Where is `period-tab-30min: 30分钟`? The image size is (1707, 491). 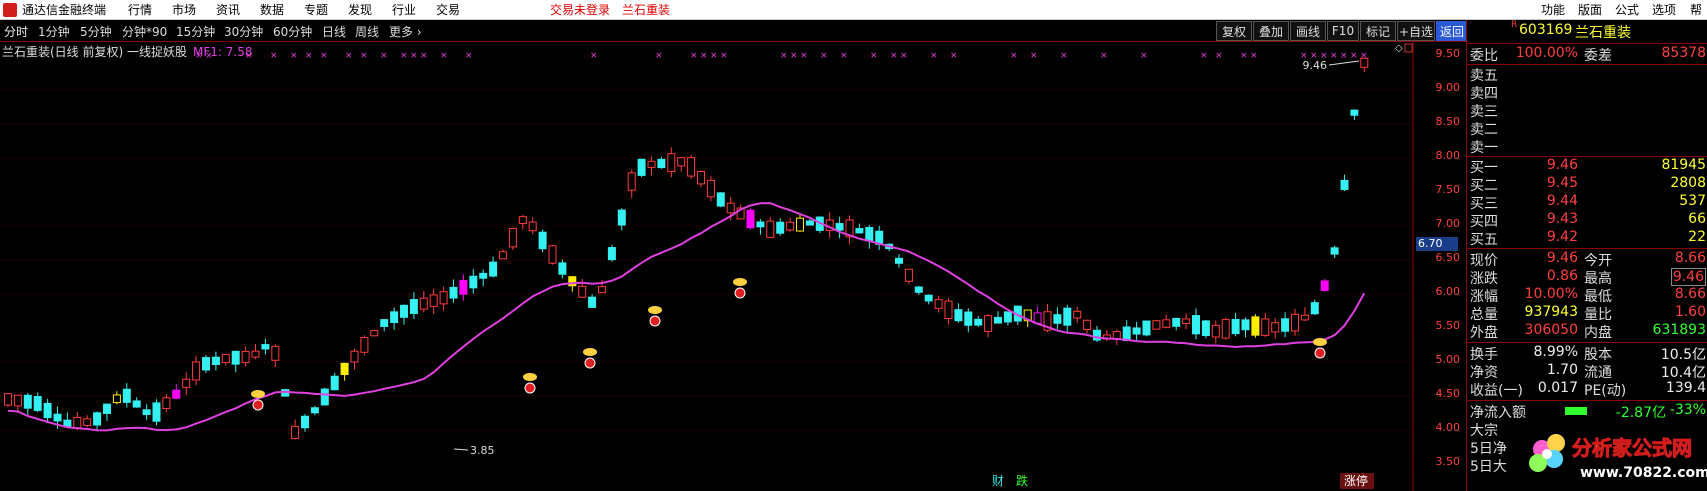
period-tab-30min: 30分钟 is located at coordinates (243, 31).